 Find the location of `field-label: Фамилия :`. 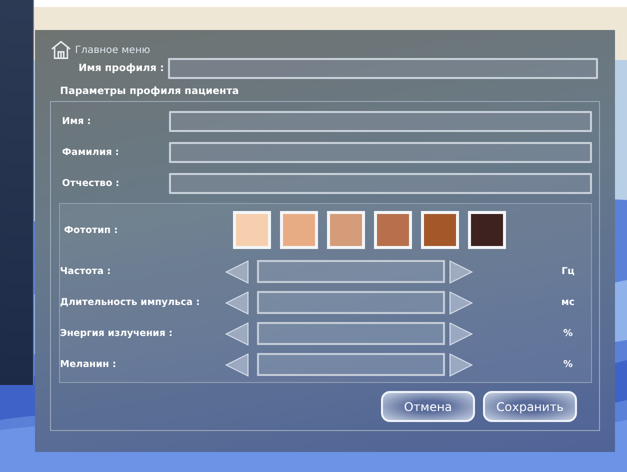

field-label: Фамилия : is located at coordinates (90, 152).